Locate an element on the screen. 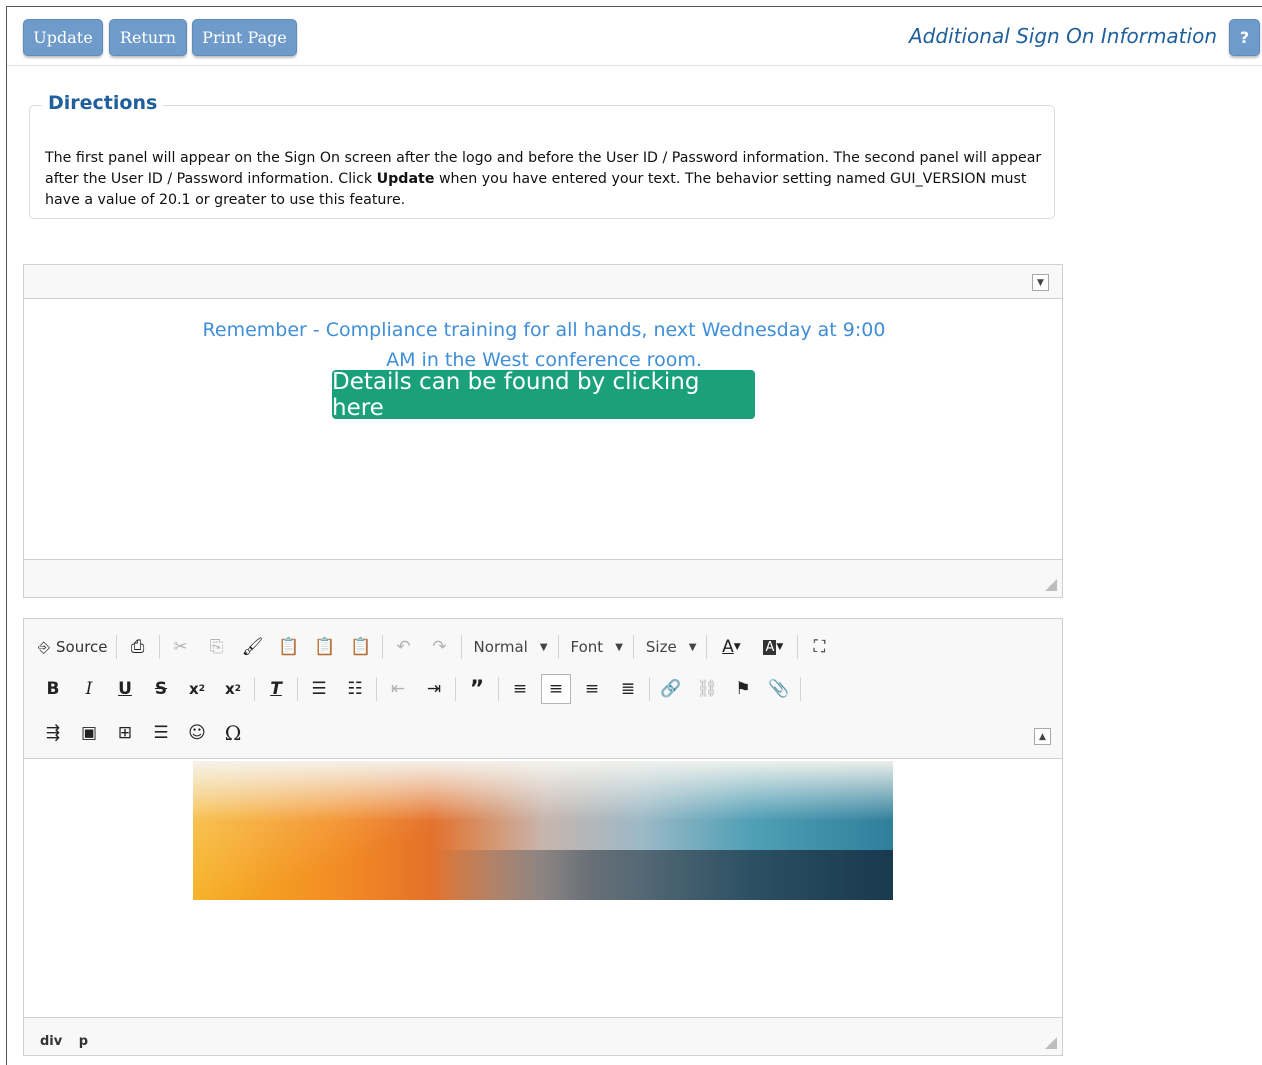 The height and width of the screenshot is (1065, 1262). show-blocks-icon: ⇶ is located at coordinates (53, 733).